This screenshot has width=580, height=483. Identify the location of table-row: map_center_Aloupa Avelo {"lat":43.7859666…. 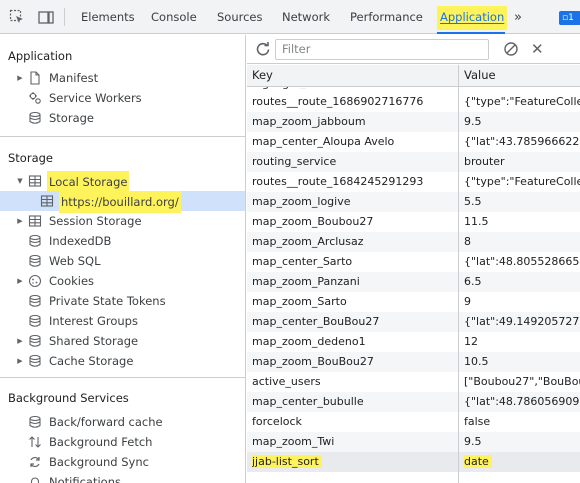
(413, 142).